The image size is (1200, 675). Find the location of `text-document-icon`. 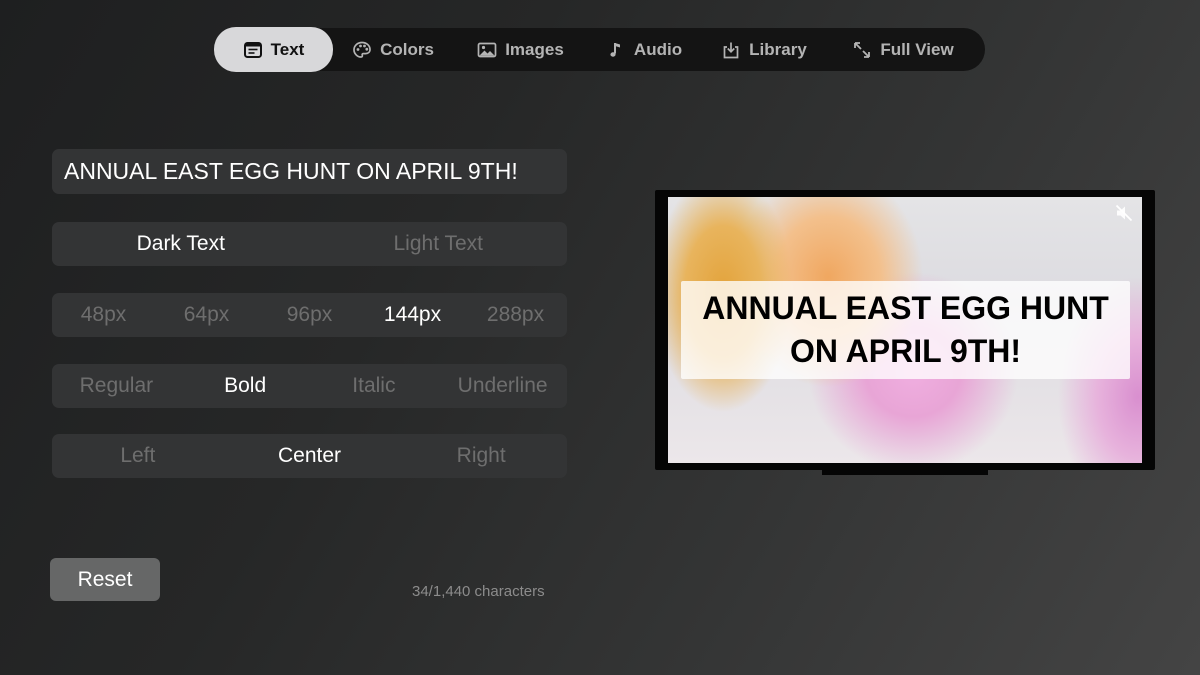

text-document-icon is located at coordinates (252, 49).